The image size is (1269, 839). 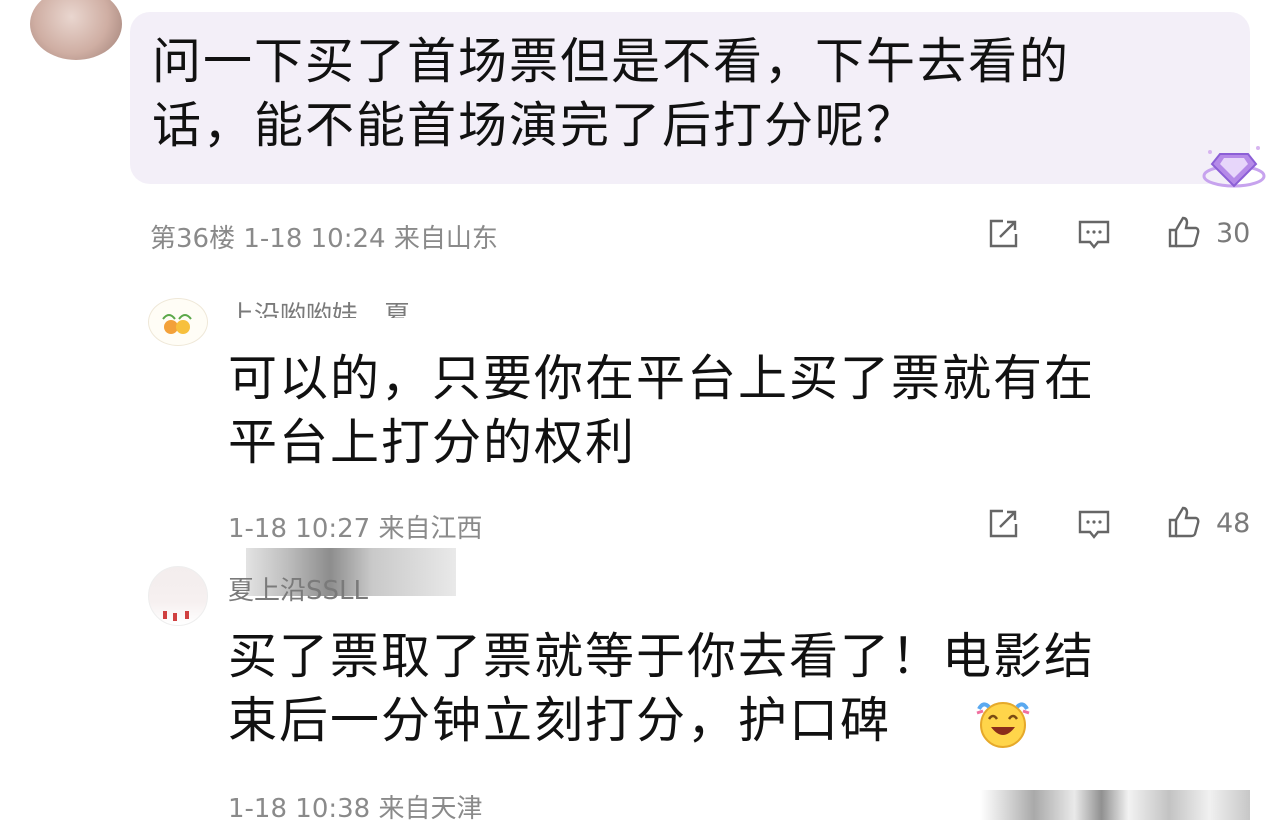 What do you see at coordinates (611, 61) in the screenshot?
I see `comment-line: 问一下买了首场票但是不看，下午去看的` at bounding box center [611, 61].